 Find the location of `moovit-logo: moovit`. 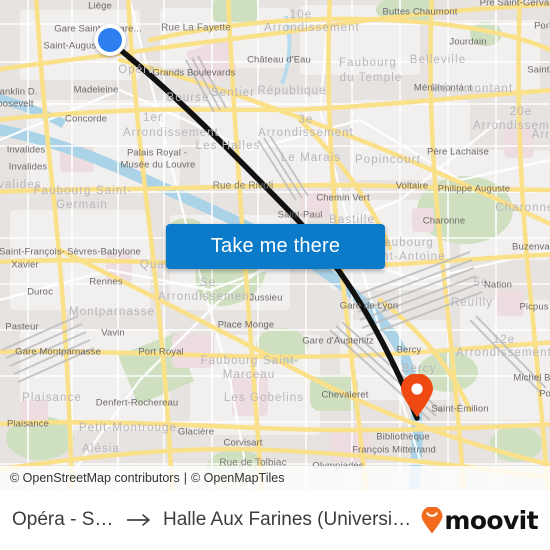

moovit-logo: moovit is located at coordinates (480, 520).